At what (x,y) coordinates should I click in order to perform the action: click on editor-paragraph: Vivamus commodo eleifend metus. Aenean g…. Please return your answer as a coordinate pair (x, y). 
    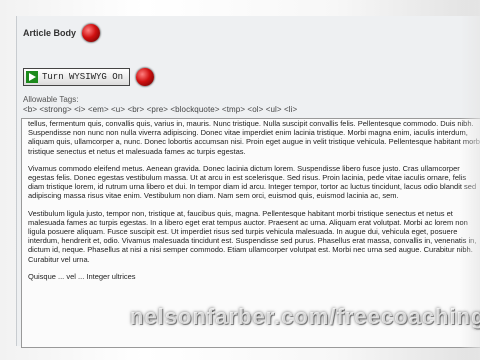
    Looking at the image, I should click on (252, 182).